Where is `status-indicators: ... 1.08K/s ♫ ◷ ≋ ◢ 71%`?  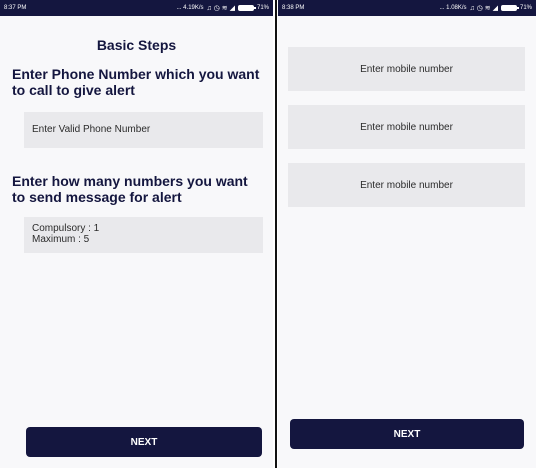 status-indicators: ... 1.08K/s ♫ ◷ ≋ ◢ 71% is located at coordinates (486, 8).